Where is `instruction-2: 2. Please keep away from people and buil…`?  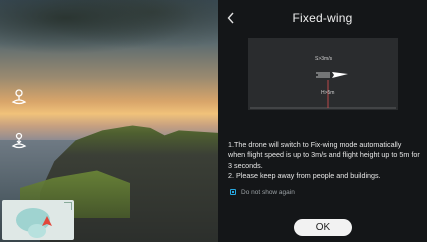
instruction-2: 2. Please keep away from people and buil… is located at coordinates (304, 176).